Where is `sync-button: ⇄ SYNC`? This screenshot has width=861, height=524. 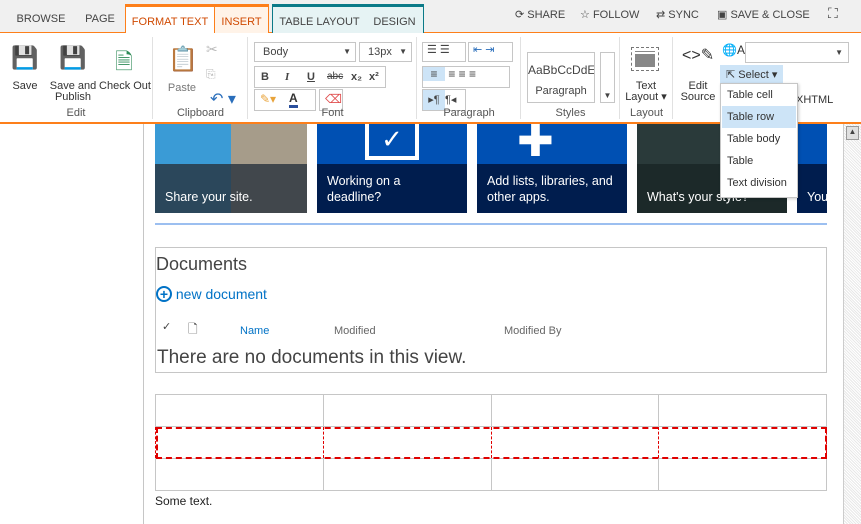
sync-button: ⇄ SYNC is located at coordinates (677, 14).